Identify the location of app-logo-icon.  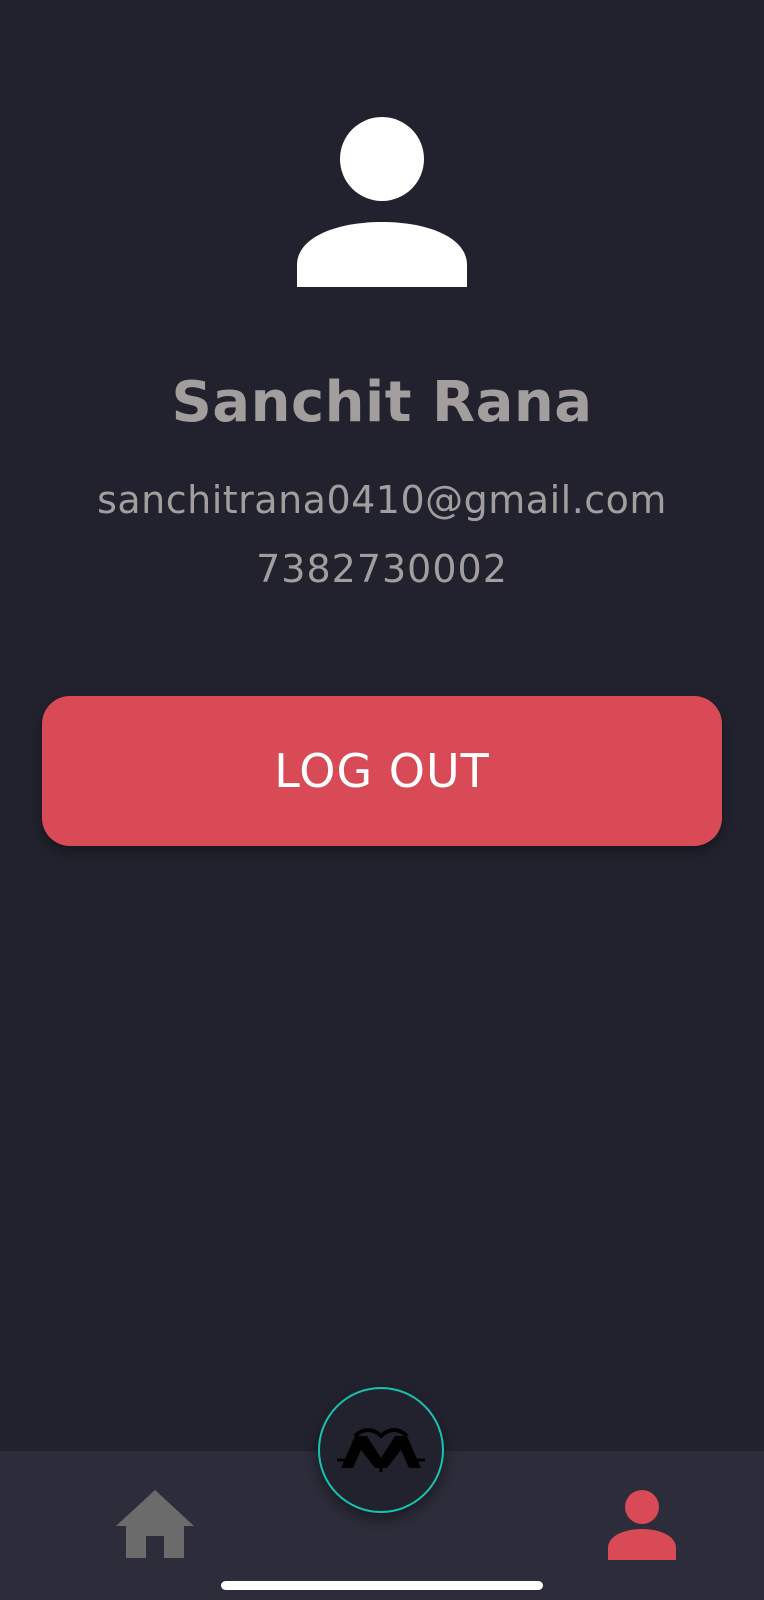
(381, 1450).